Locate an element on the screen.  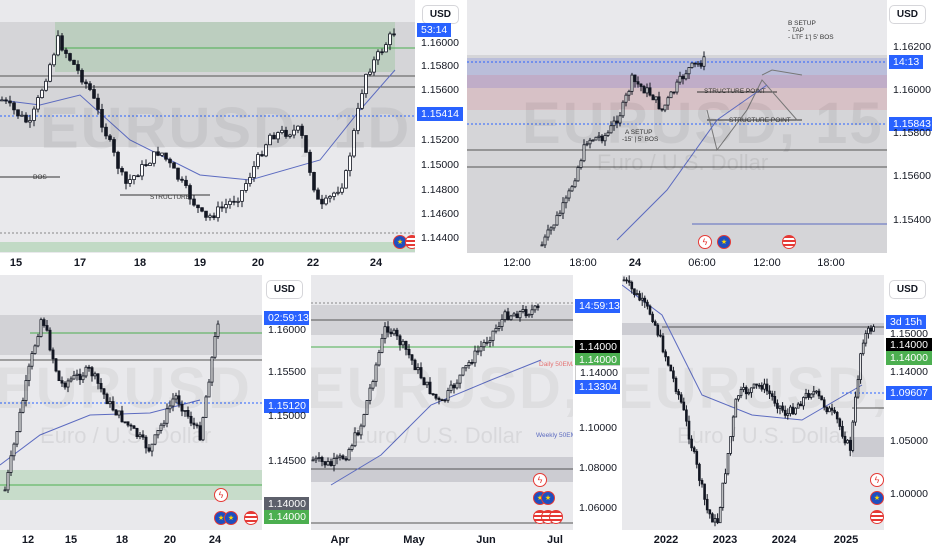
time-axis: 12 15 18 20 24 is located at coordinates (131, 540).